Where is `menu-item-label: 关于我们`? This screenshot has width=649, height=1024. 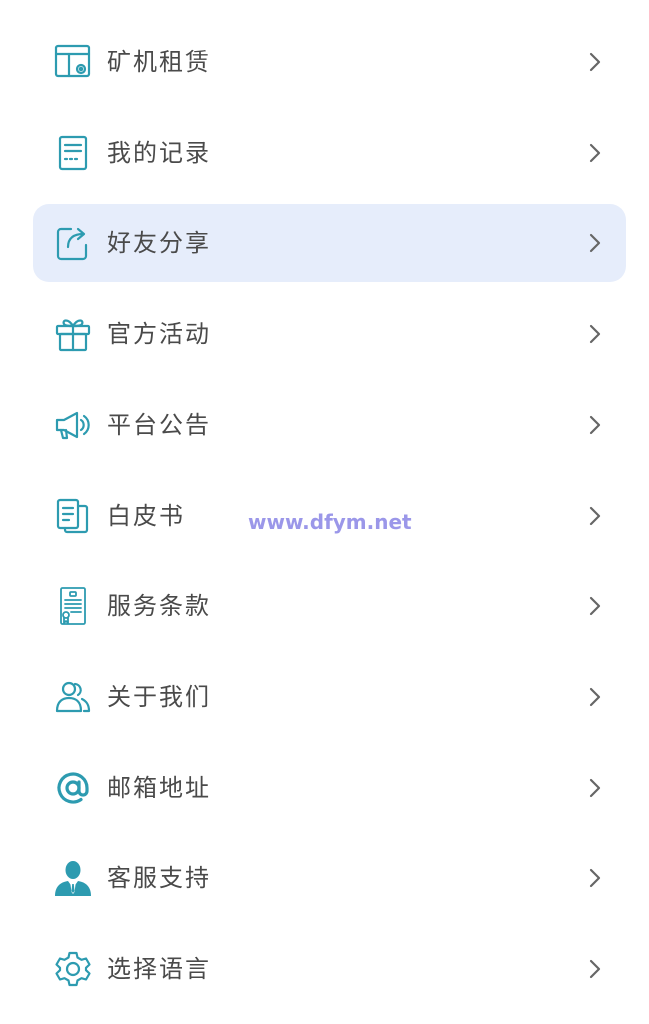 menu-item-label: 关于我们 is located at coordinates (159, 697).